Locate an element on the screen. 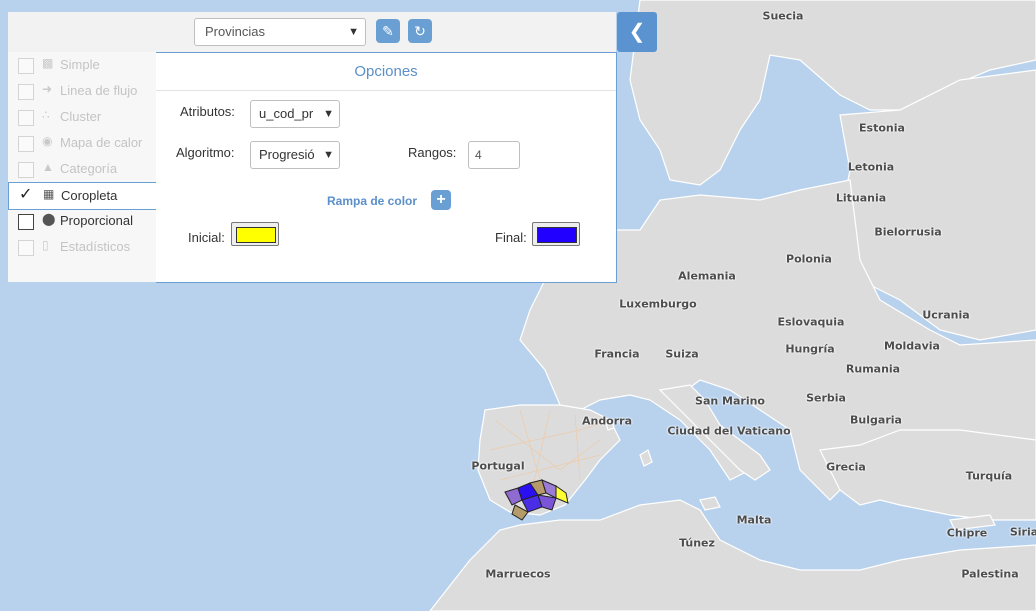 The image size is (1036, 611). rampa-label: Rampa de color is located at coordinates (372, 201).